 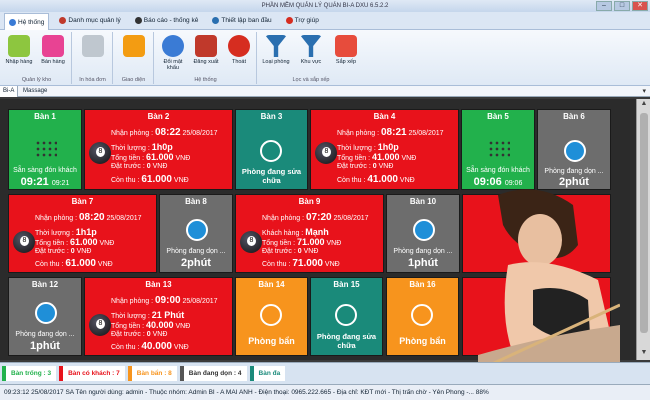 What do you see at coordinates (213, 373) in the screenshot?
I see `status-cleaning: Bàn đang dọn : 4` at bounding box center [213, 373].